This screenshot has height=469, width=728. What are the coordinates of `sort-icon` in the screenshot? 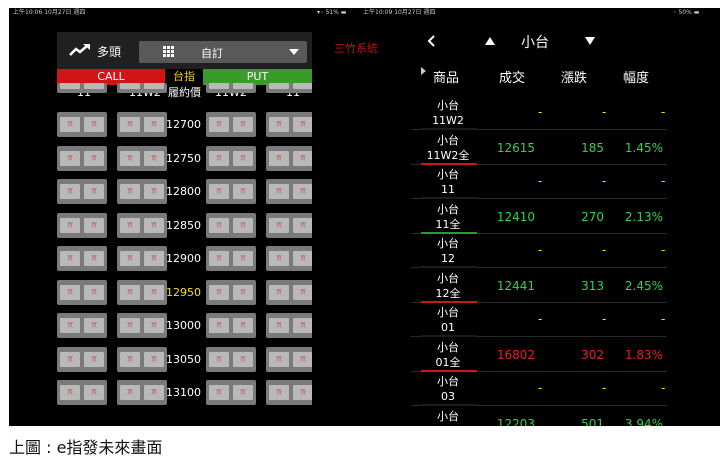 It's located at (423, 71).